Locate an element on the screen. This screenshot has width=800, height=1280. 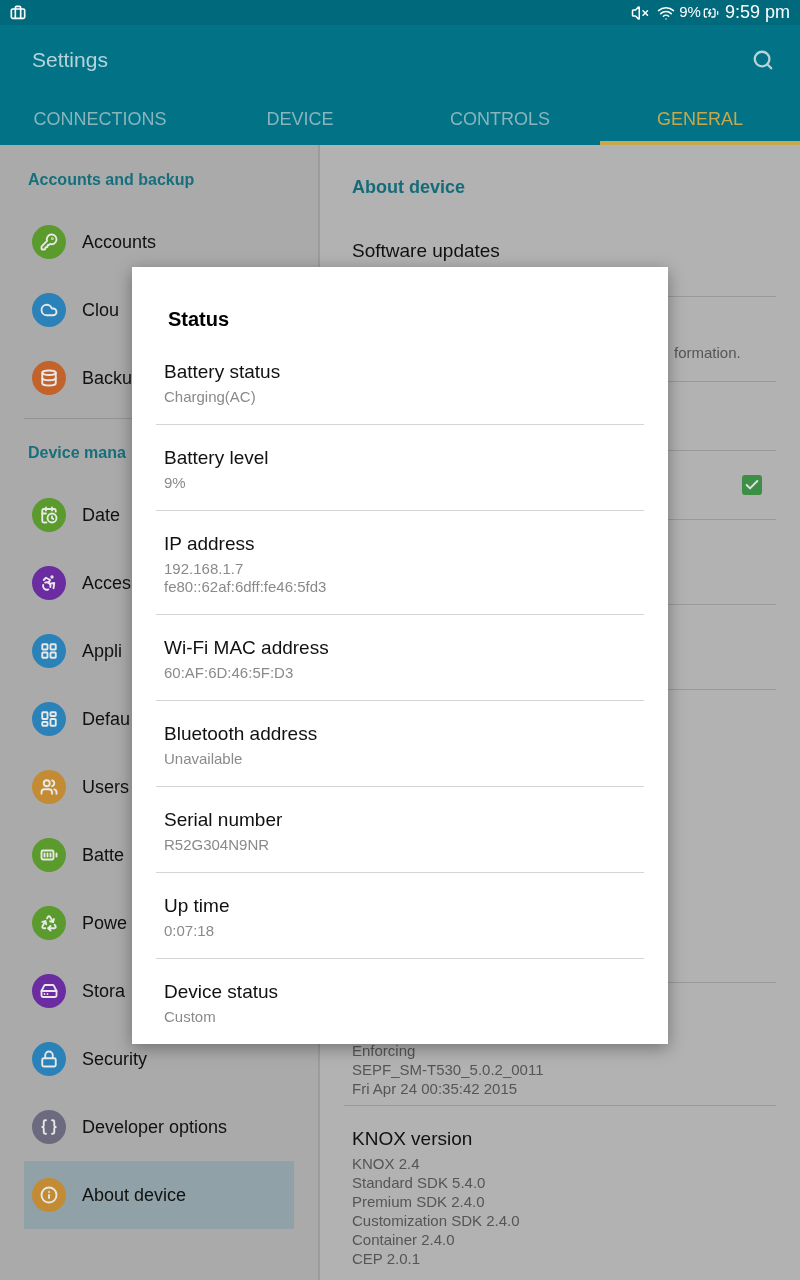
item-label: Stora is located at coordinates (104, 991).